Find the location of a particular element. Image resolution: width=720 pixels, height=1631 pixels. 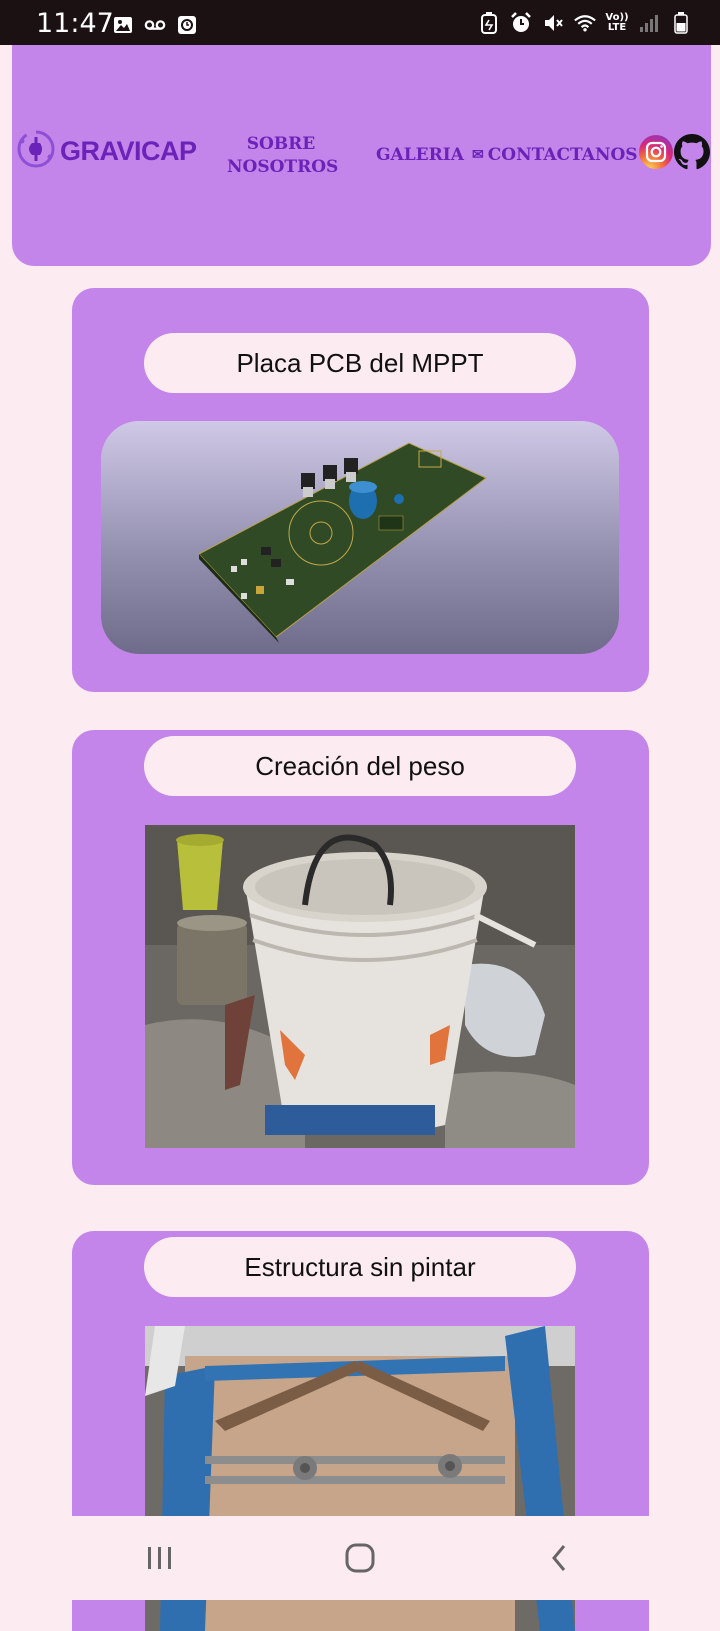

gravicap-logo-icon is located at coordinates (36, 151).